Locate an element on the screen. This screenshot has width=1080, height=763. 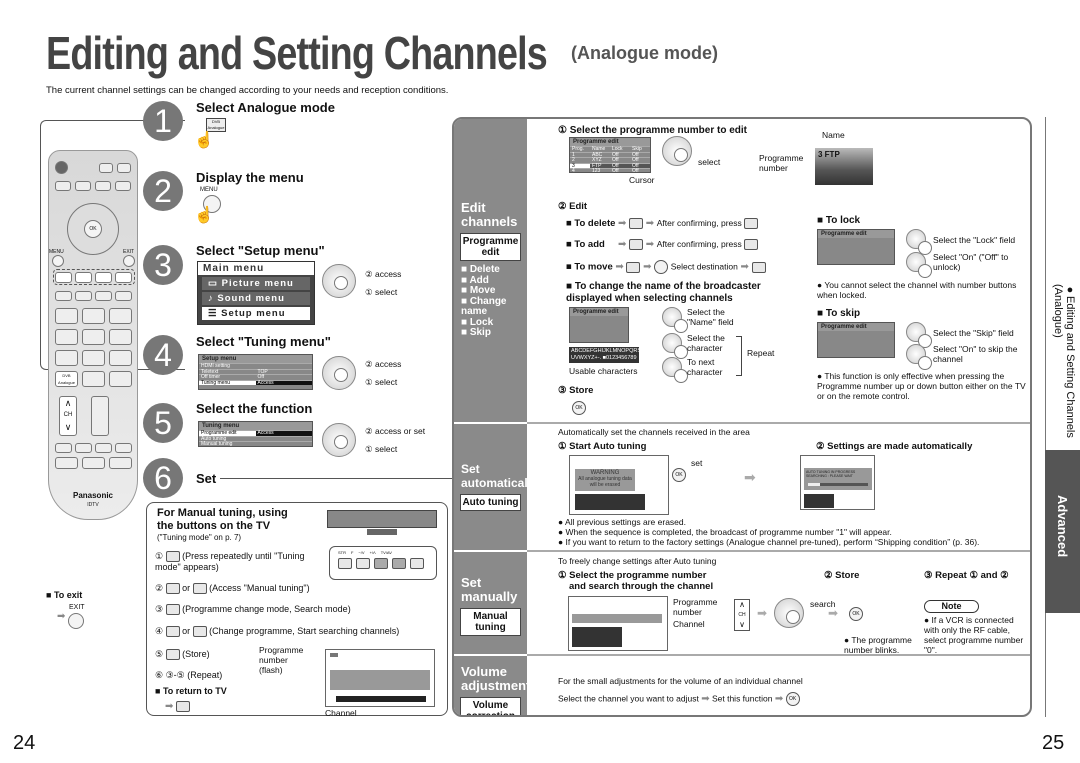
advanced-tab: Advanced is located at coordinates (1062, 531).